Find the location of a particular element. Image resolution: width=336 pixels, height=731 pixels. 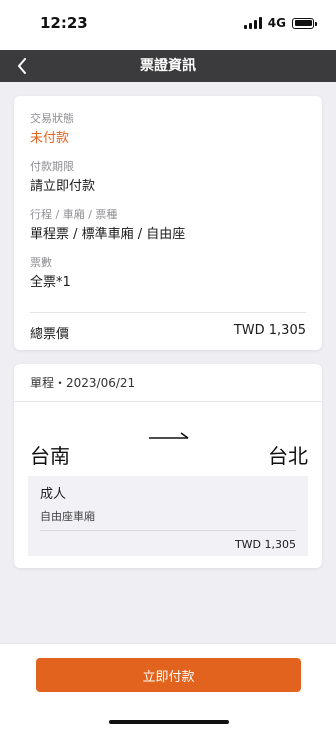

home-indicator is located at coordinates (169, 722).